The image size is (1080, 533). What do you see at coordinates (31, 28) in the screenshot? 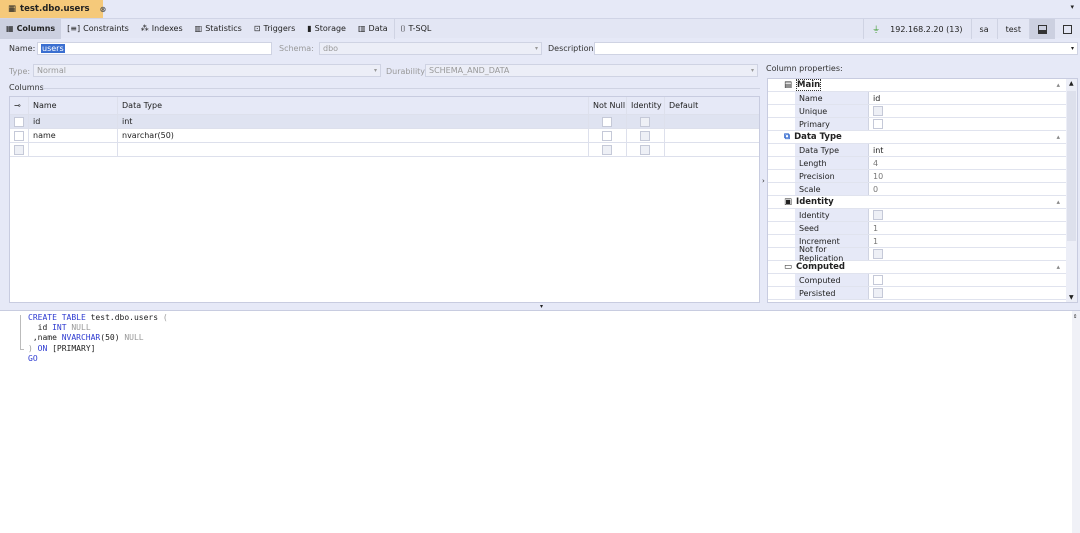
I see `tab-columns: ▦ Columns` at bounding box center [31, 28].